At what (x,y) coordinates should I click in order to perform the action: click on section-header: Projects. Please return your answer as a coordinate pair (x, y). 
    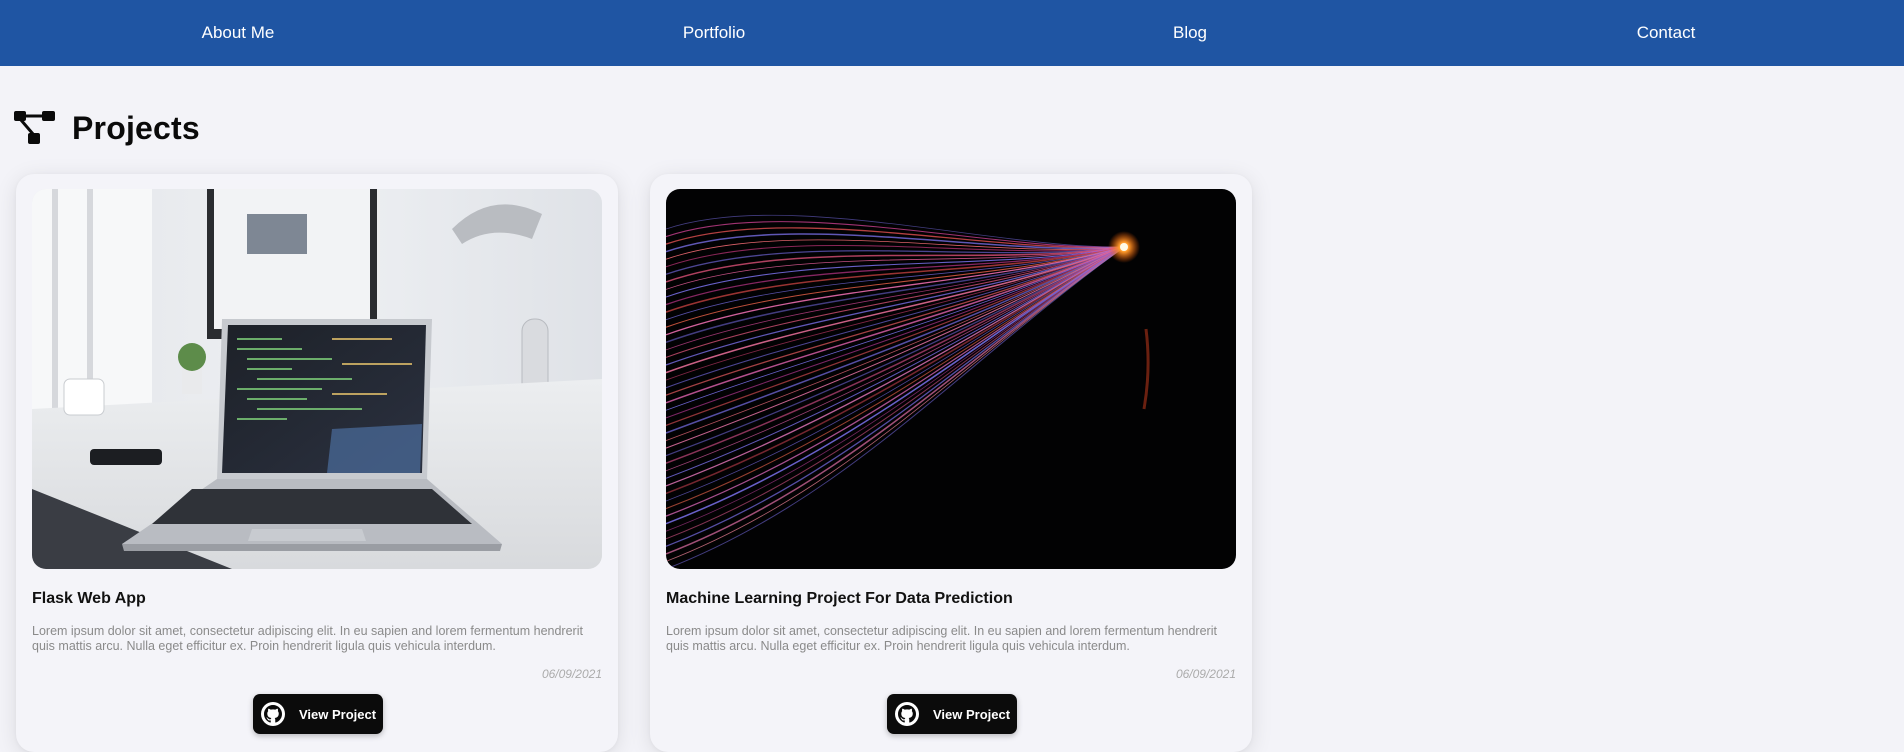
    Looking at the image, I should click on (107, 128).